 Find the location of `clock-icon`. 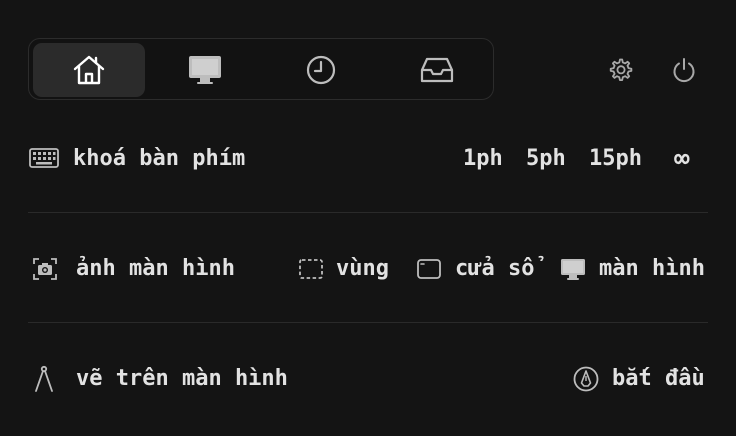

clock-icon is located at coordinates (321, 70).